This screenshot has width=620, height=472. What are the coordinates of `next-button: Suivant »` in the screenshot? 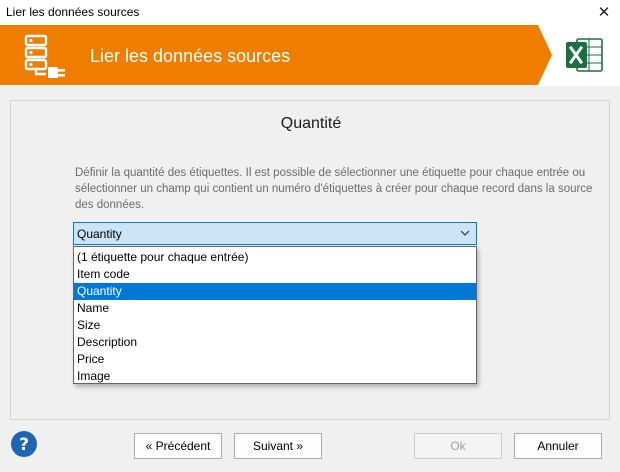 It's located at (278, 446).